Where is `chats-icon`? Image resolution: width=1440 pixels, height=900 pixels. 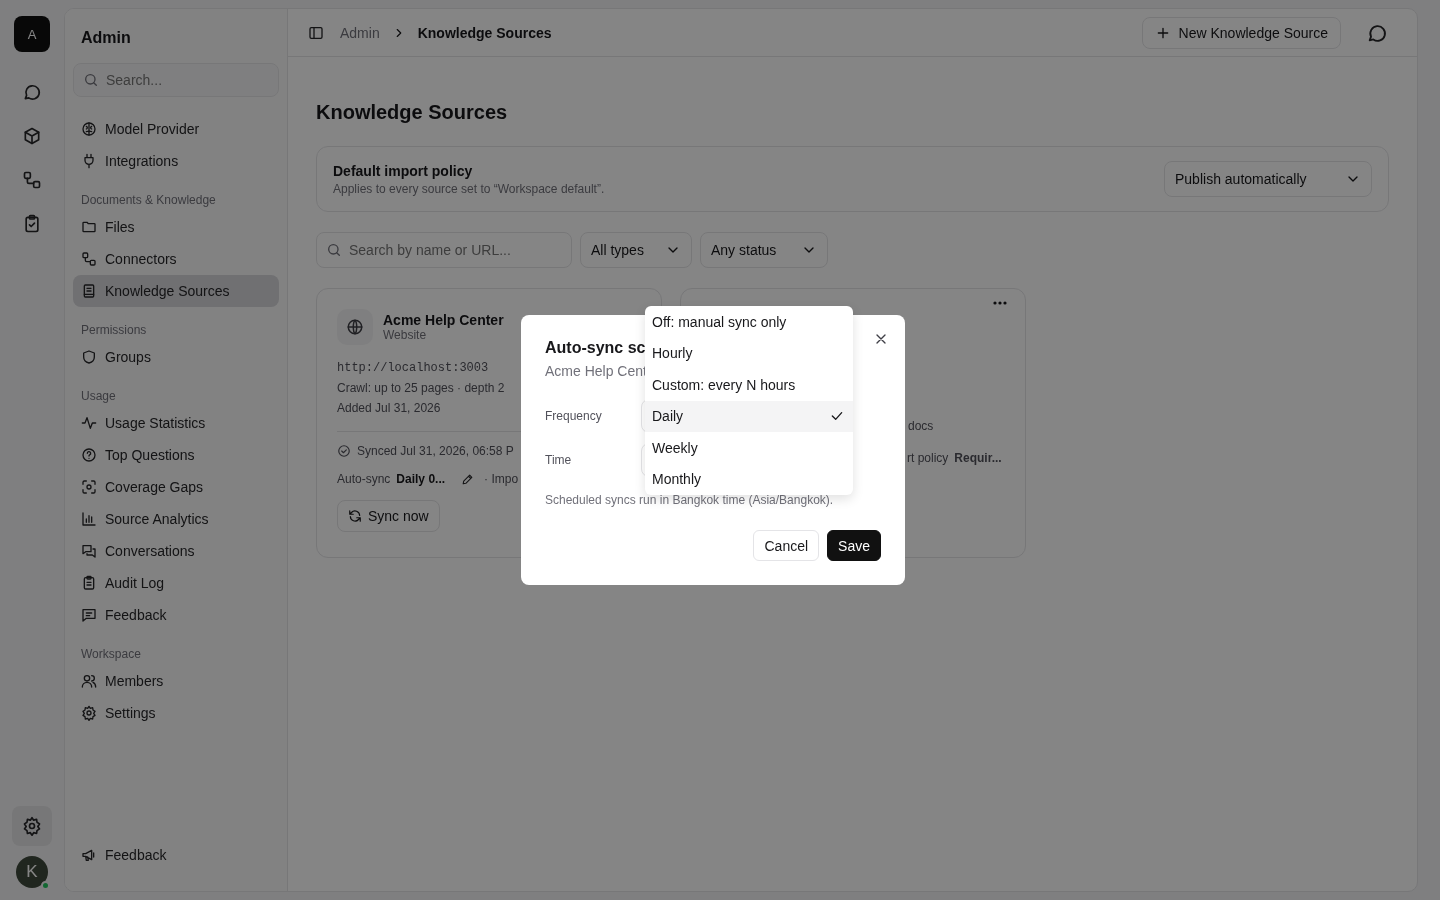 chats-icon is located at coordinates (89, 551).